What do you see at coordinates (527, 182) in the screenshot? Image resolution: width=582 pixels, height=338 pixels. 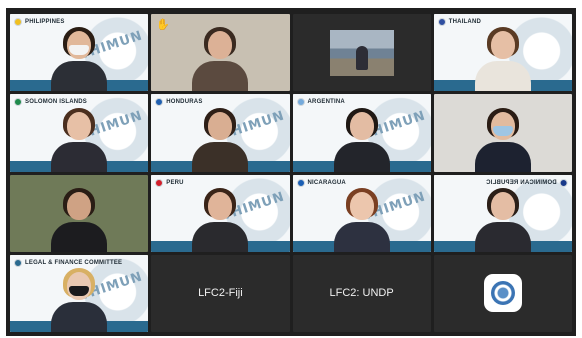 I see `participant-label: DOMINICAN REPUBLIC` at bounding box center [527, 182].